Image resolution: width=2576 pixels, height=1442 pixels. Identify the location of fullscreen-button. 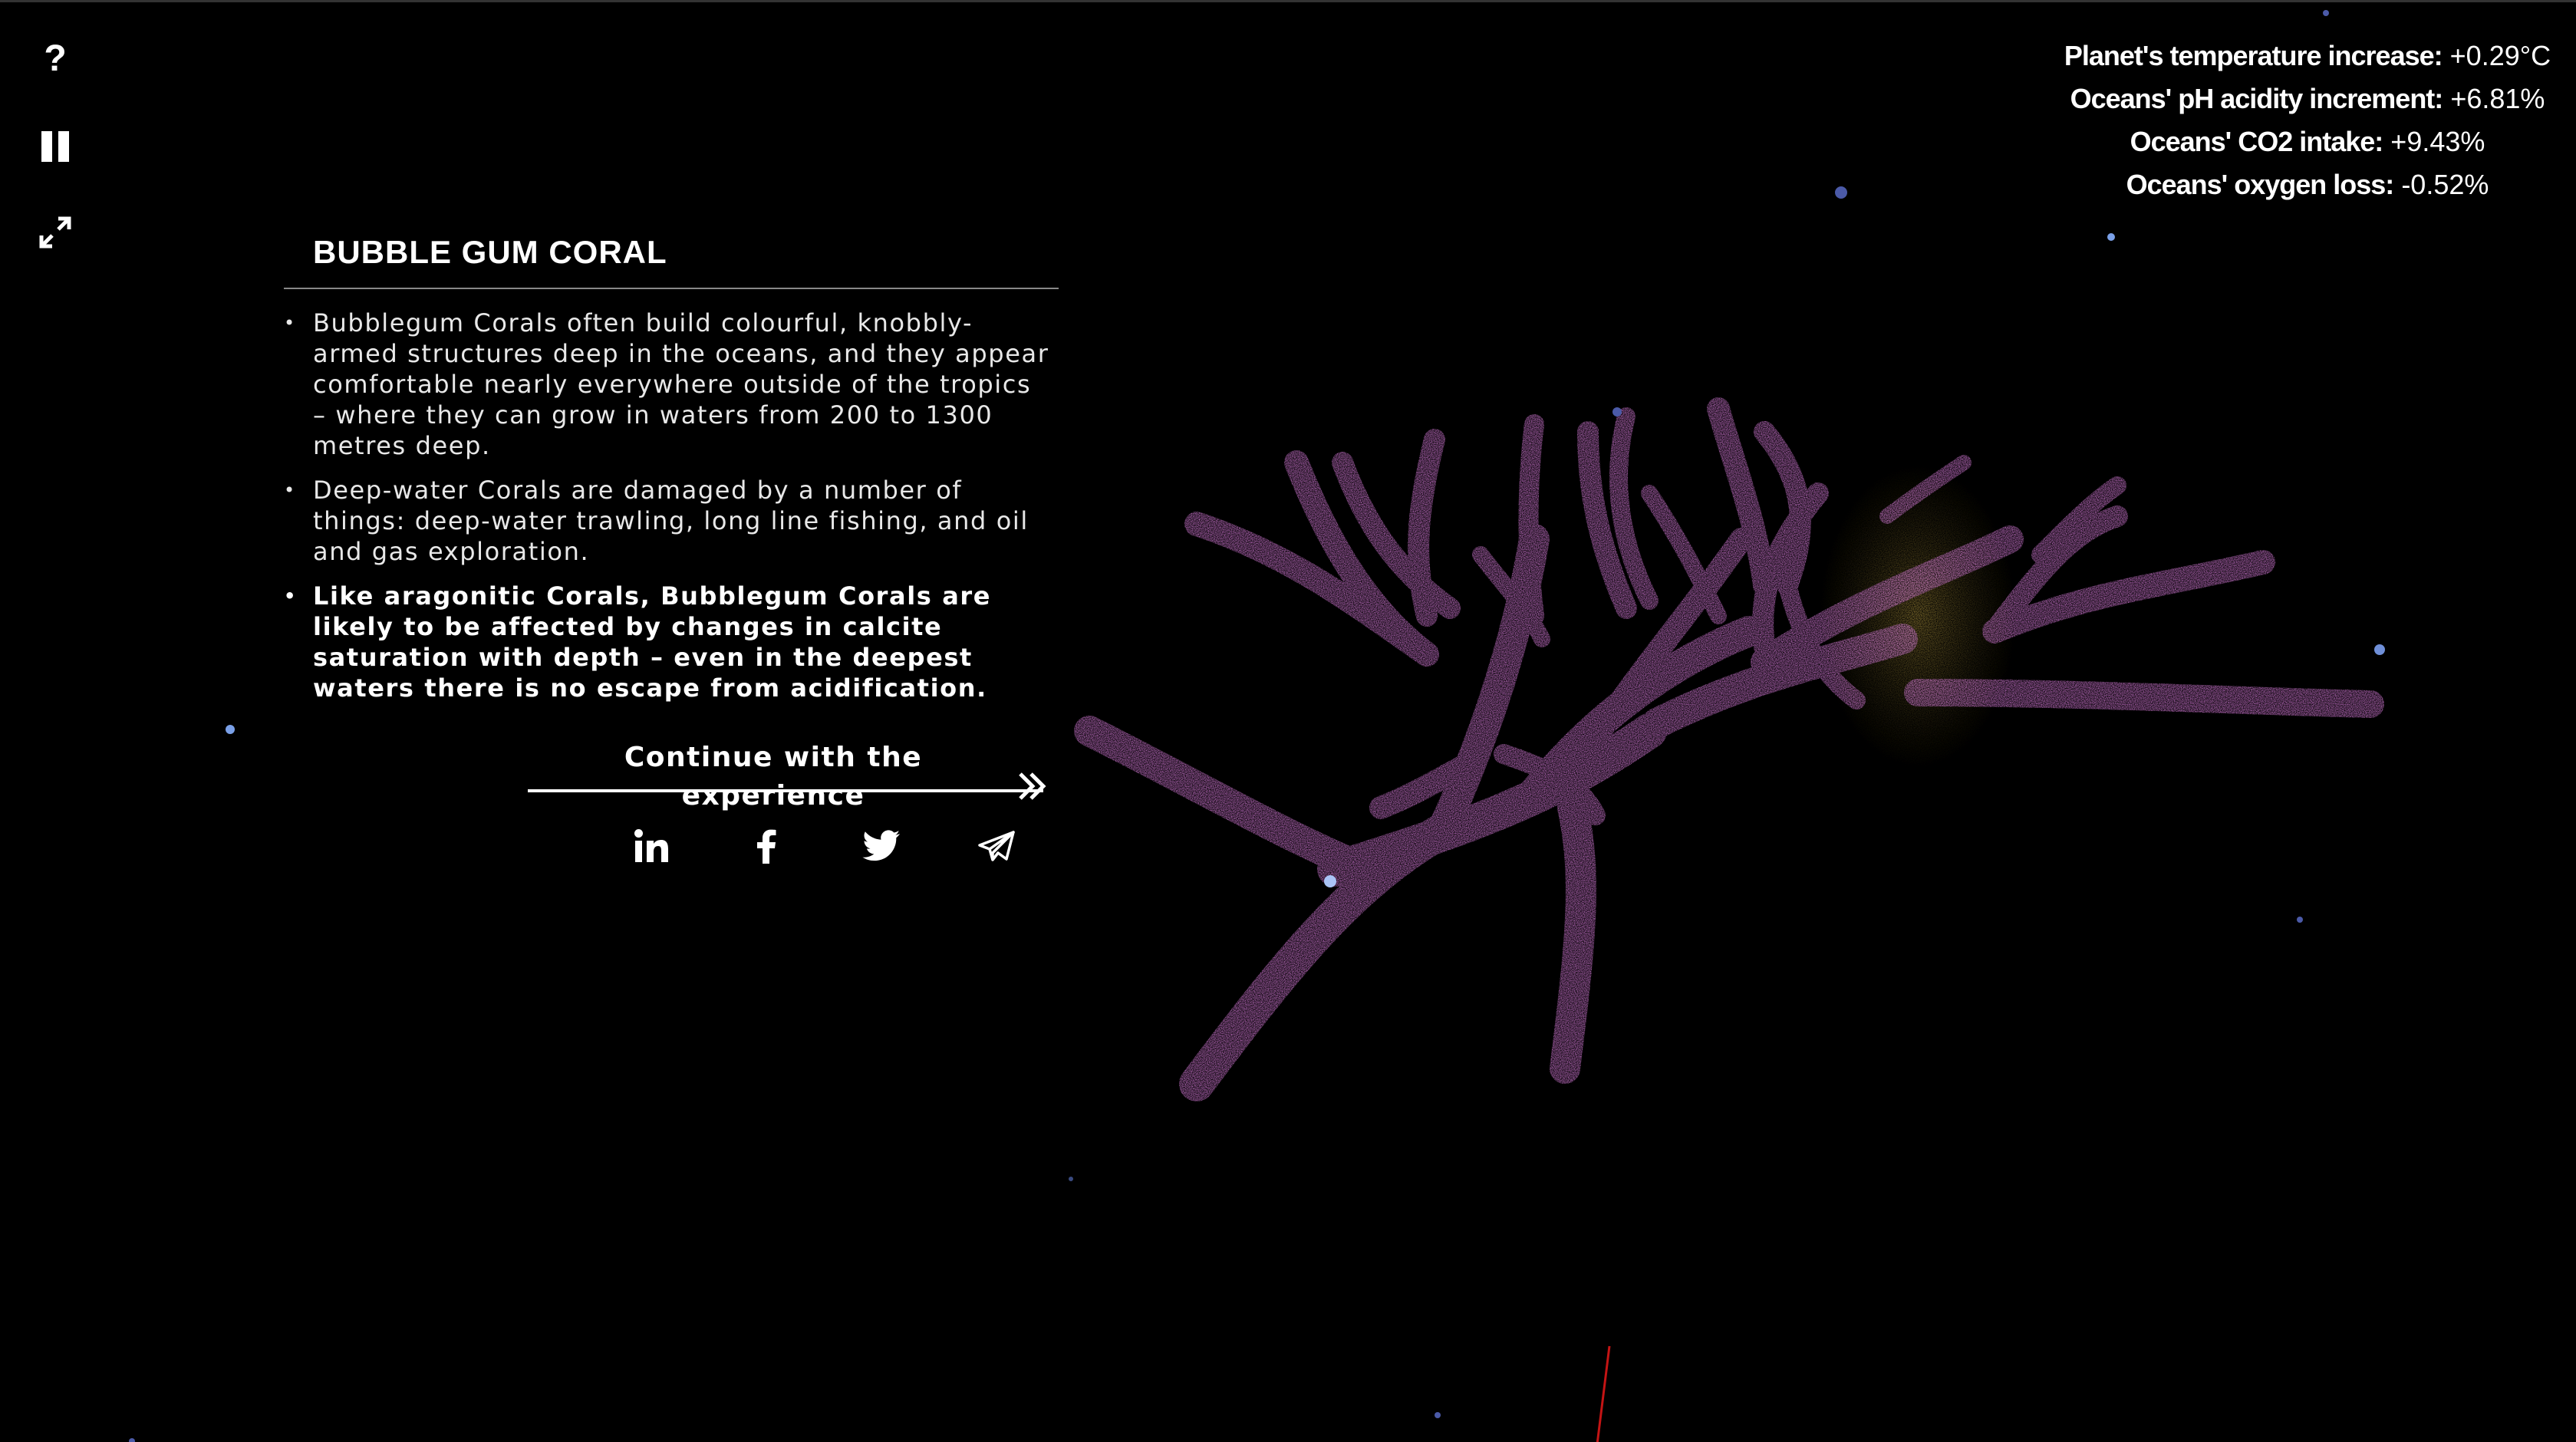
(55, 233).